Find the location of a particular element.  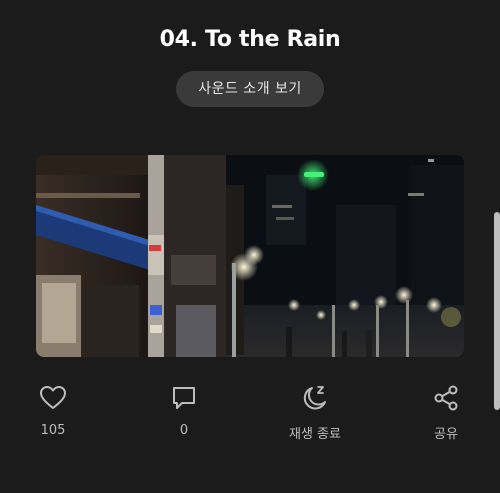

like-count: 105 is located at coordinates (53, 430).